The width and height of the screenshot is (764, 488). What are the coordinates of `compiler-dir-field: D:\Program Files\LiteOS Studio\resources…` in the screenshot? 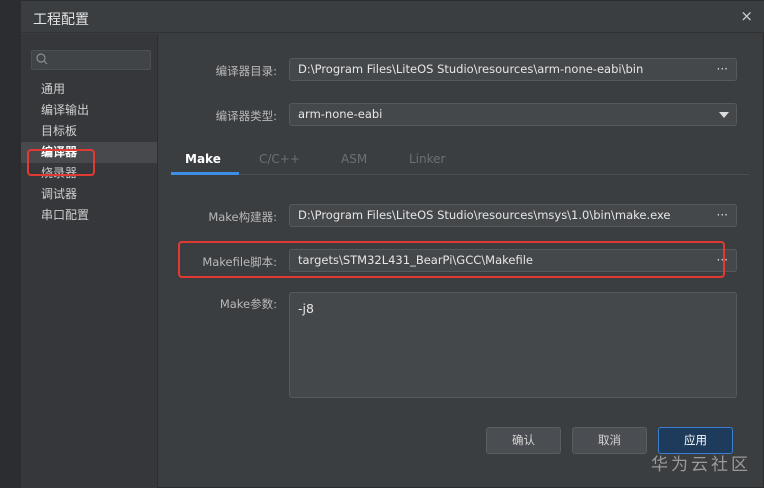 It's located at (513, 69).